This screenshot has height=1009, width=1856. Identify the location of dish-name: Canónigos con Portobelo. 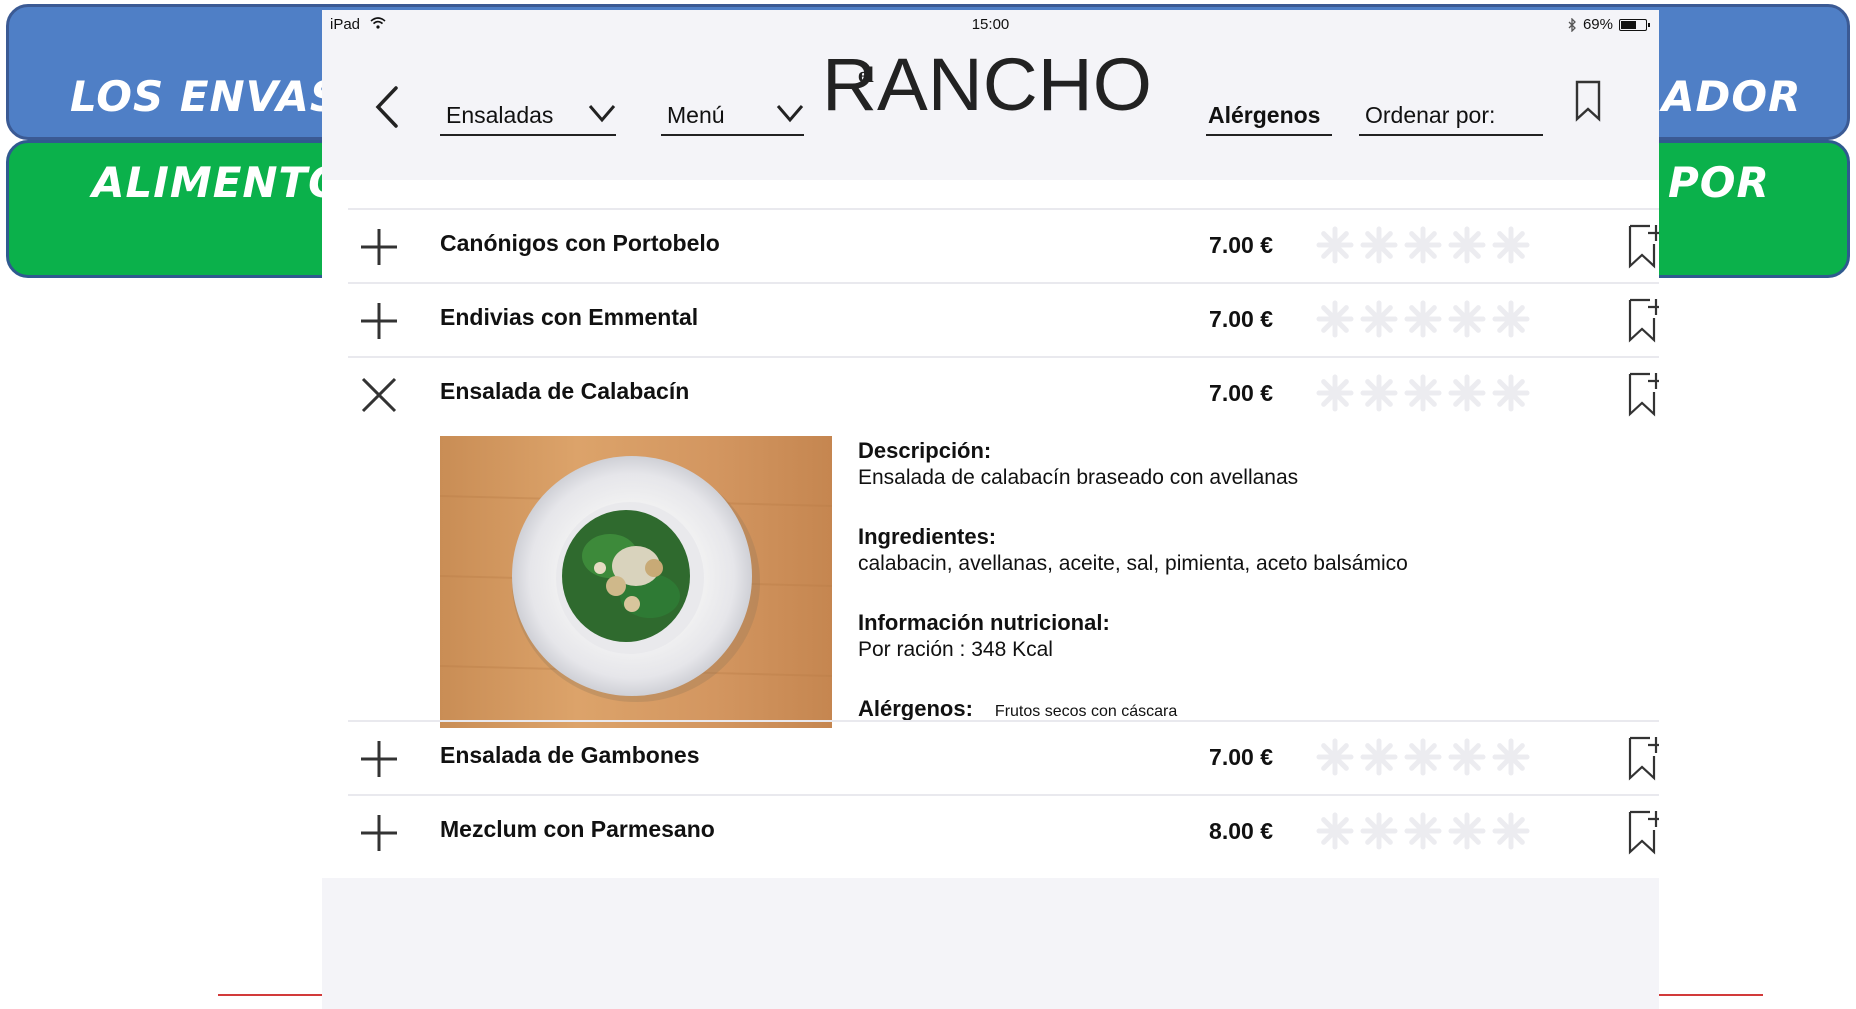
(580, 243).